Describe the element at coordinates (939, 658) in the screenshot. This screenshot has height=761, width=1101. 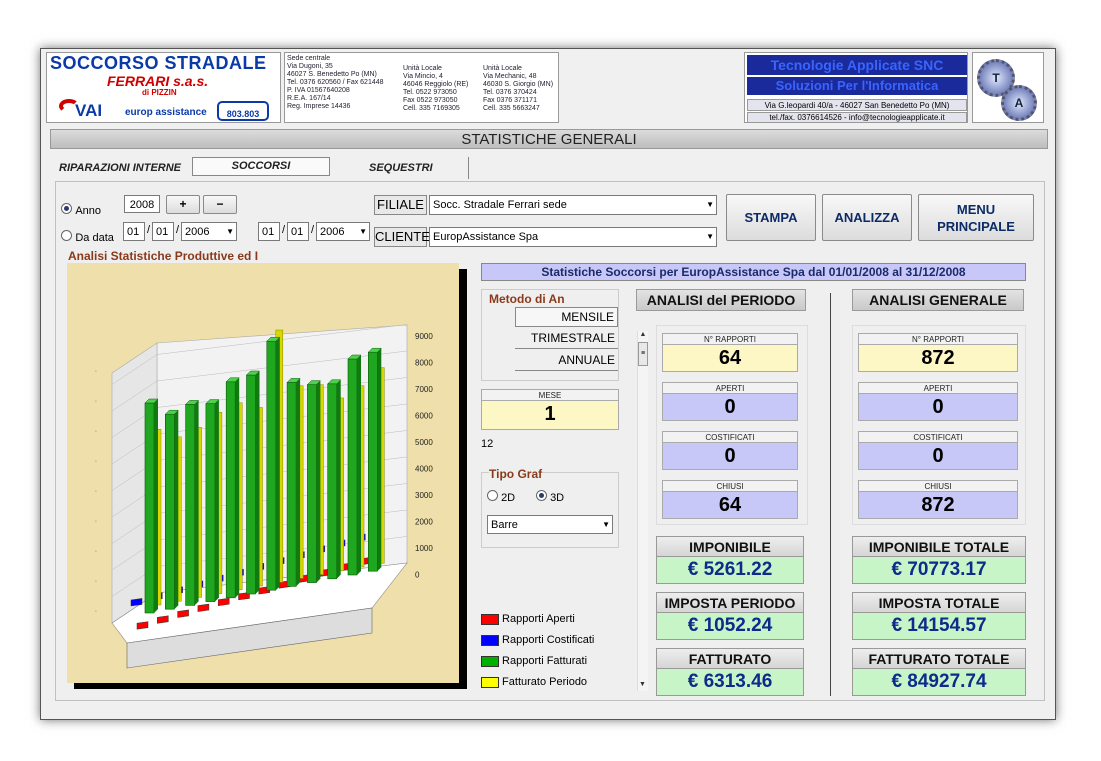
I see `generale-fatturato-label: FATTURATO TOTALE` at that location.